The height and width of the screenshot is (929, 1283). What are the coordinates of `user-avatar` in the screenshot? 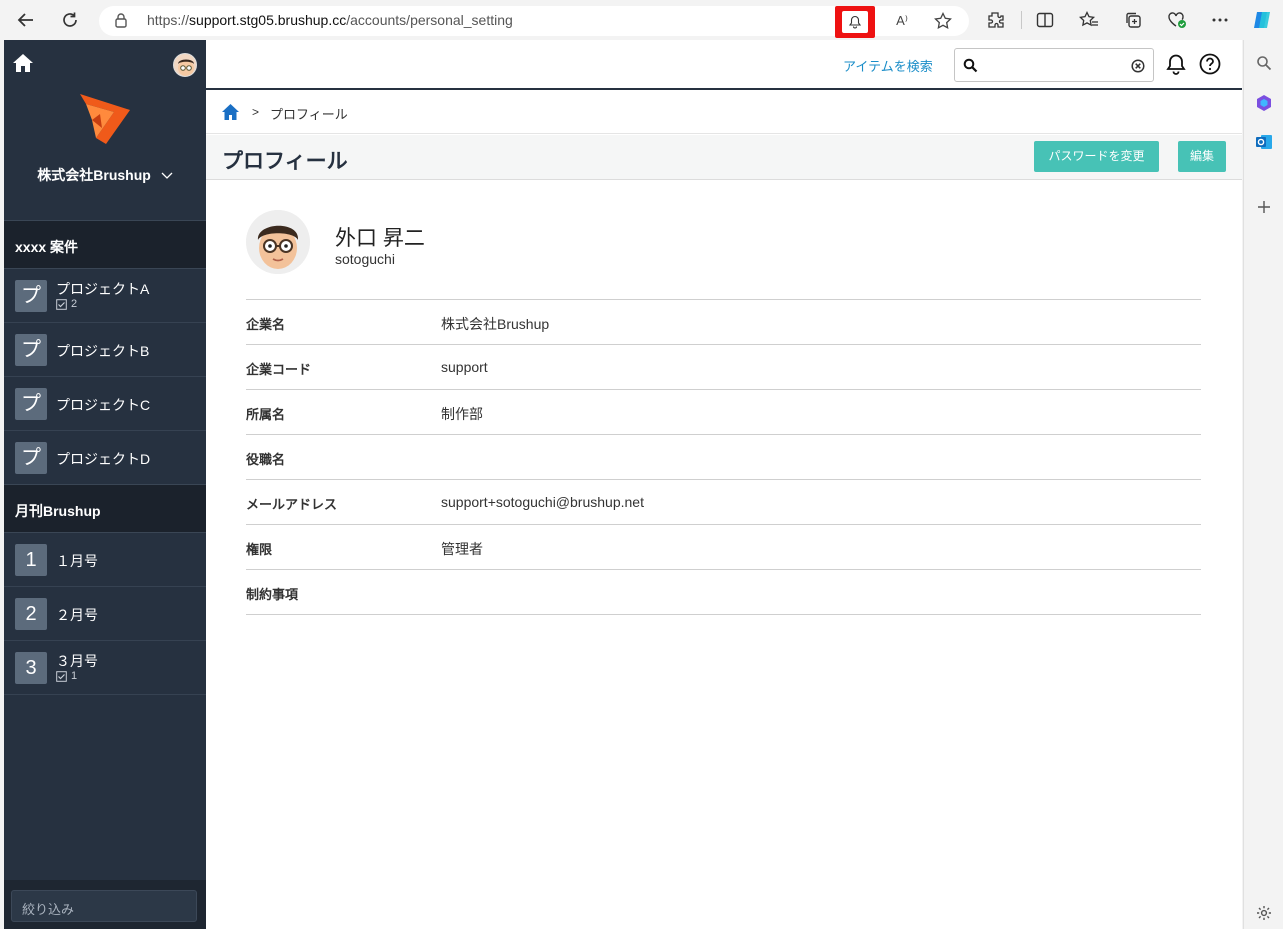 It's located at (185, 65).